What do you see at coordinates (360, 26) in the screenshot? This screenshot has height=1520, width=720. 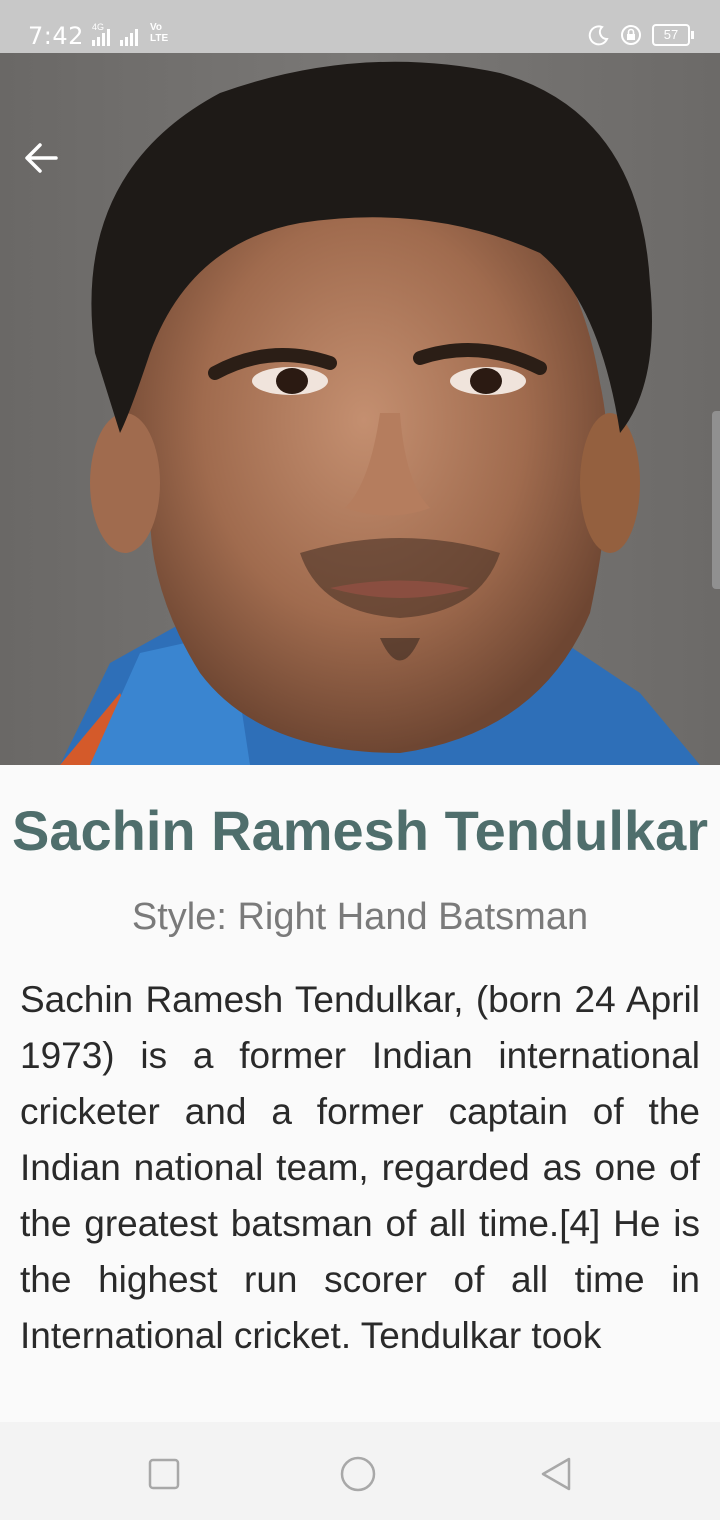 I see `status-bar: 7:42 4G Vo LTE 57` at bounding box center [360, 26].